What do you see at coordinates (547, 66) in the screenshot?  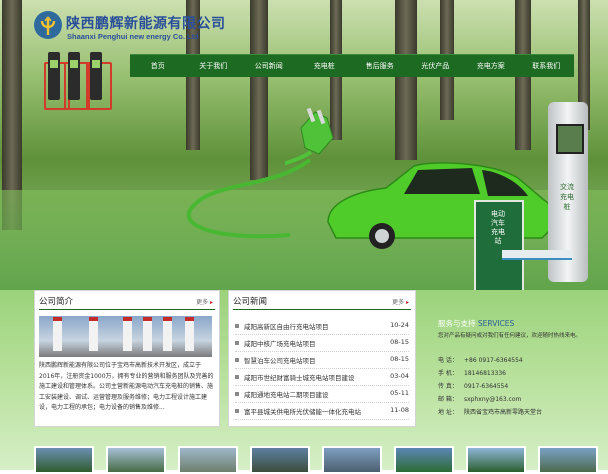 I see `nav-contact: 联系我们` at bounding box center [547, 66].